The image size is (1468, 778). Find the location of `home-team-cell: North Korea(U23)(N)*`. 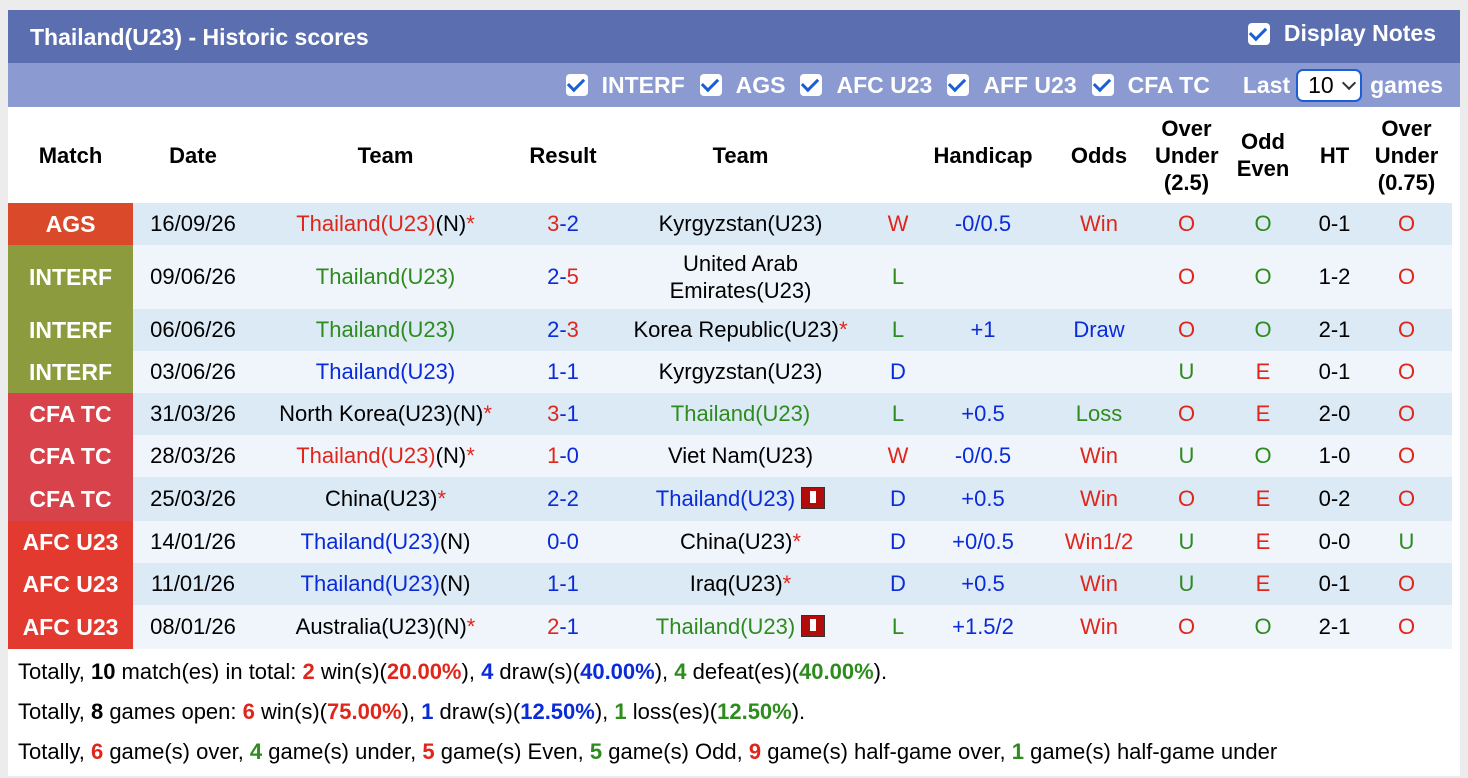

home-team-cell: North Korea(U23)(N)* is located at coordinates (385, 414).